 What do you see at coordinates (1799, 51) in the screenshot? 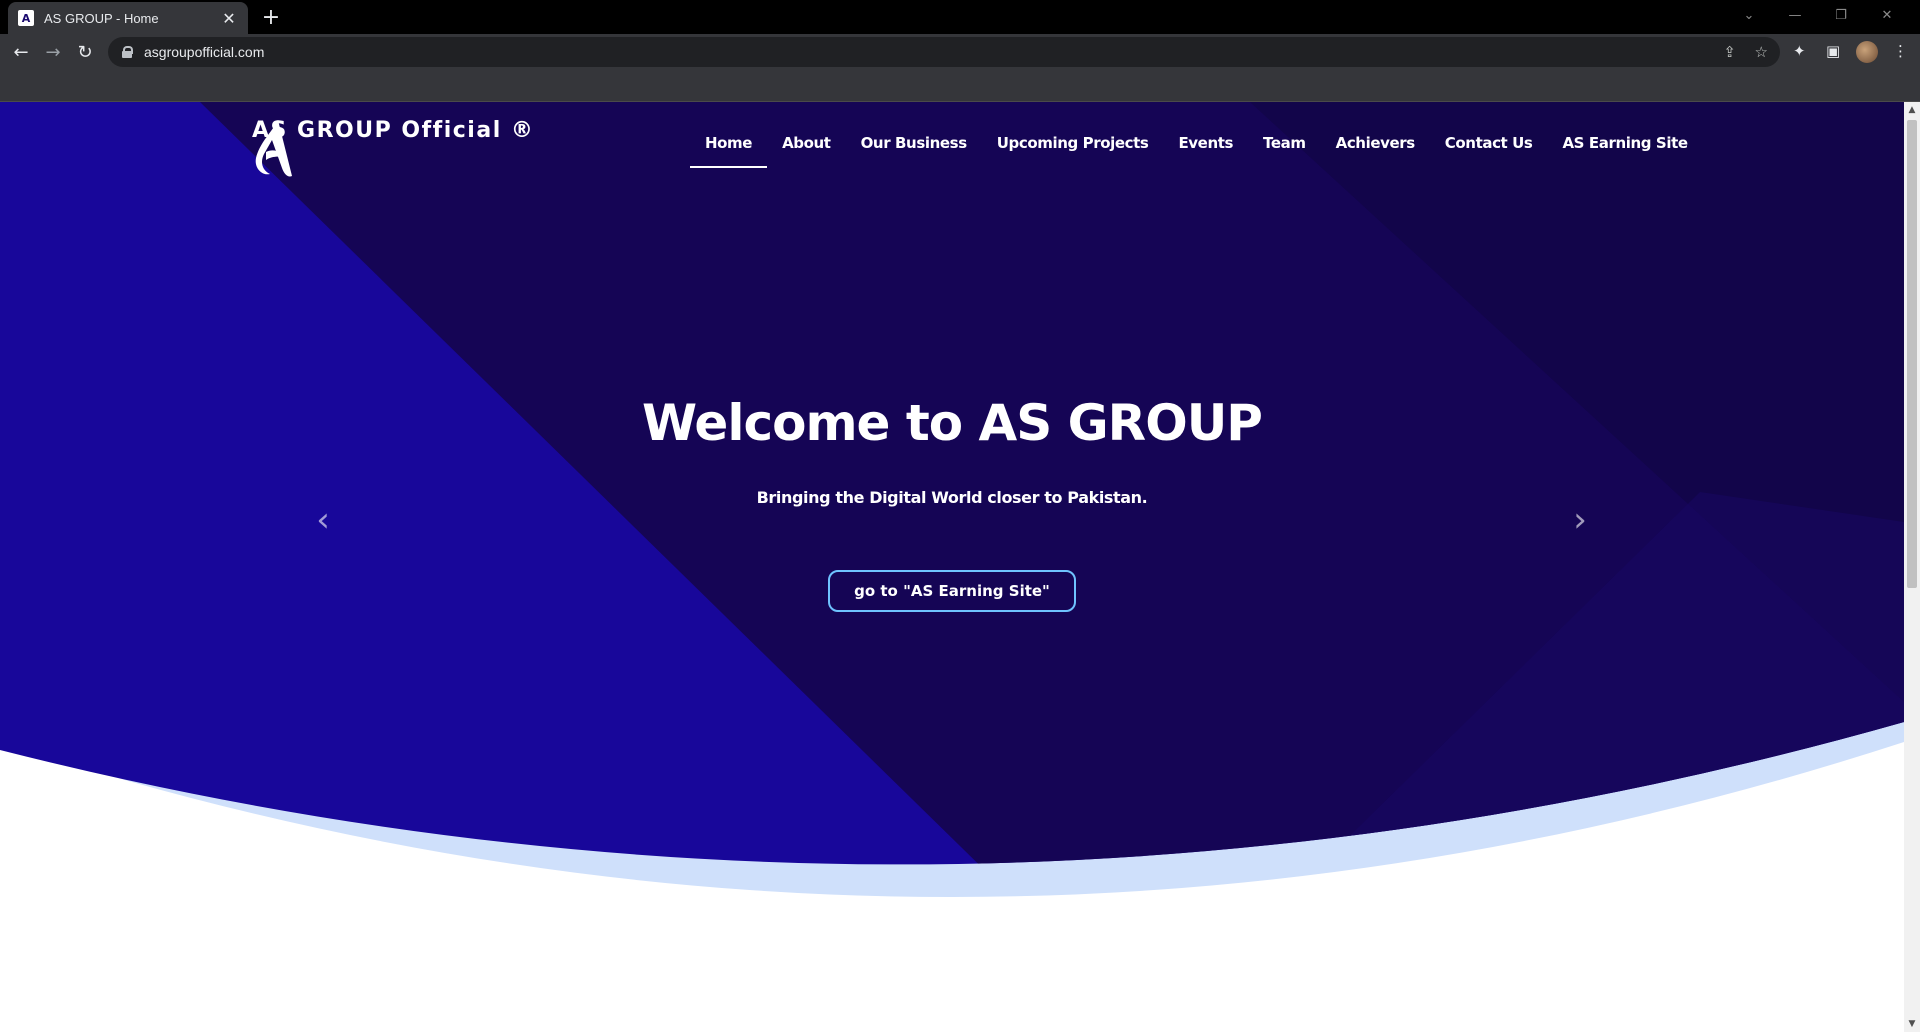
I see `extensions-icon: ✦` at bounding box center [1799, 51].